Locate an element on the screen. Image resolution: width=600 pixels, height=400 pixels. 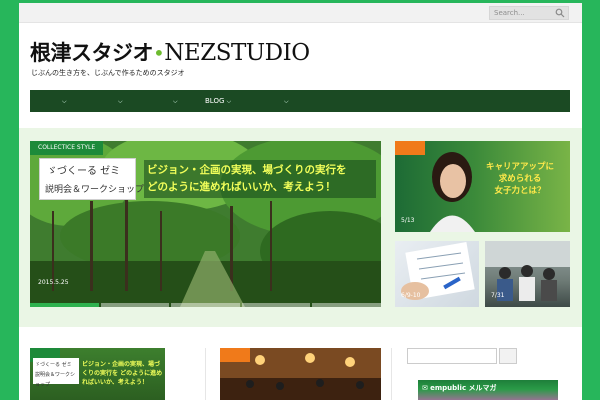
search-icon is located at coordinates (560, 13).